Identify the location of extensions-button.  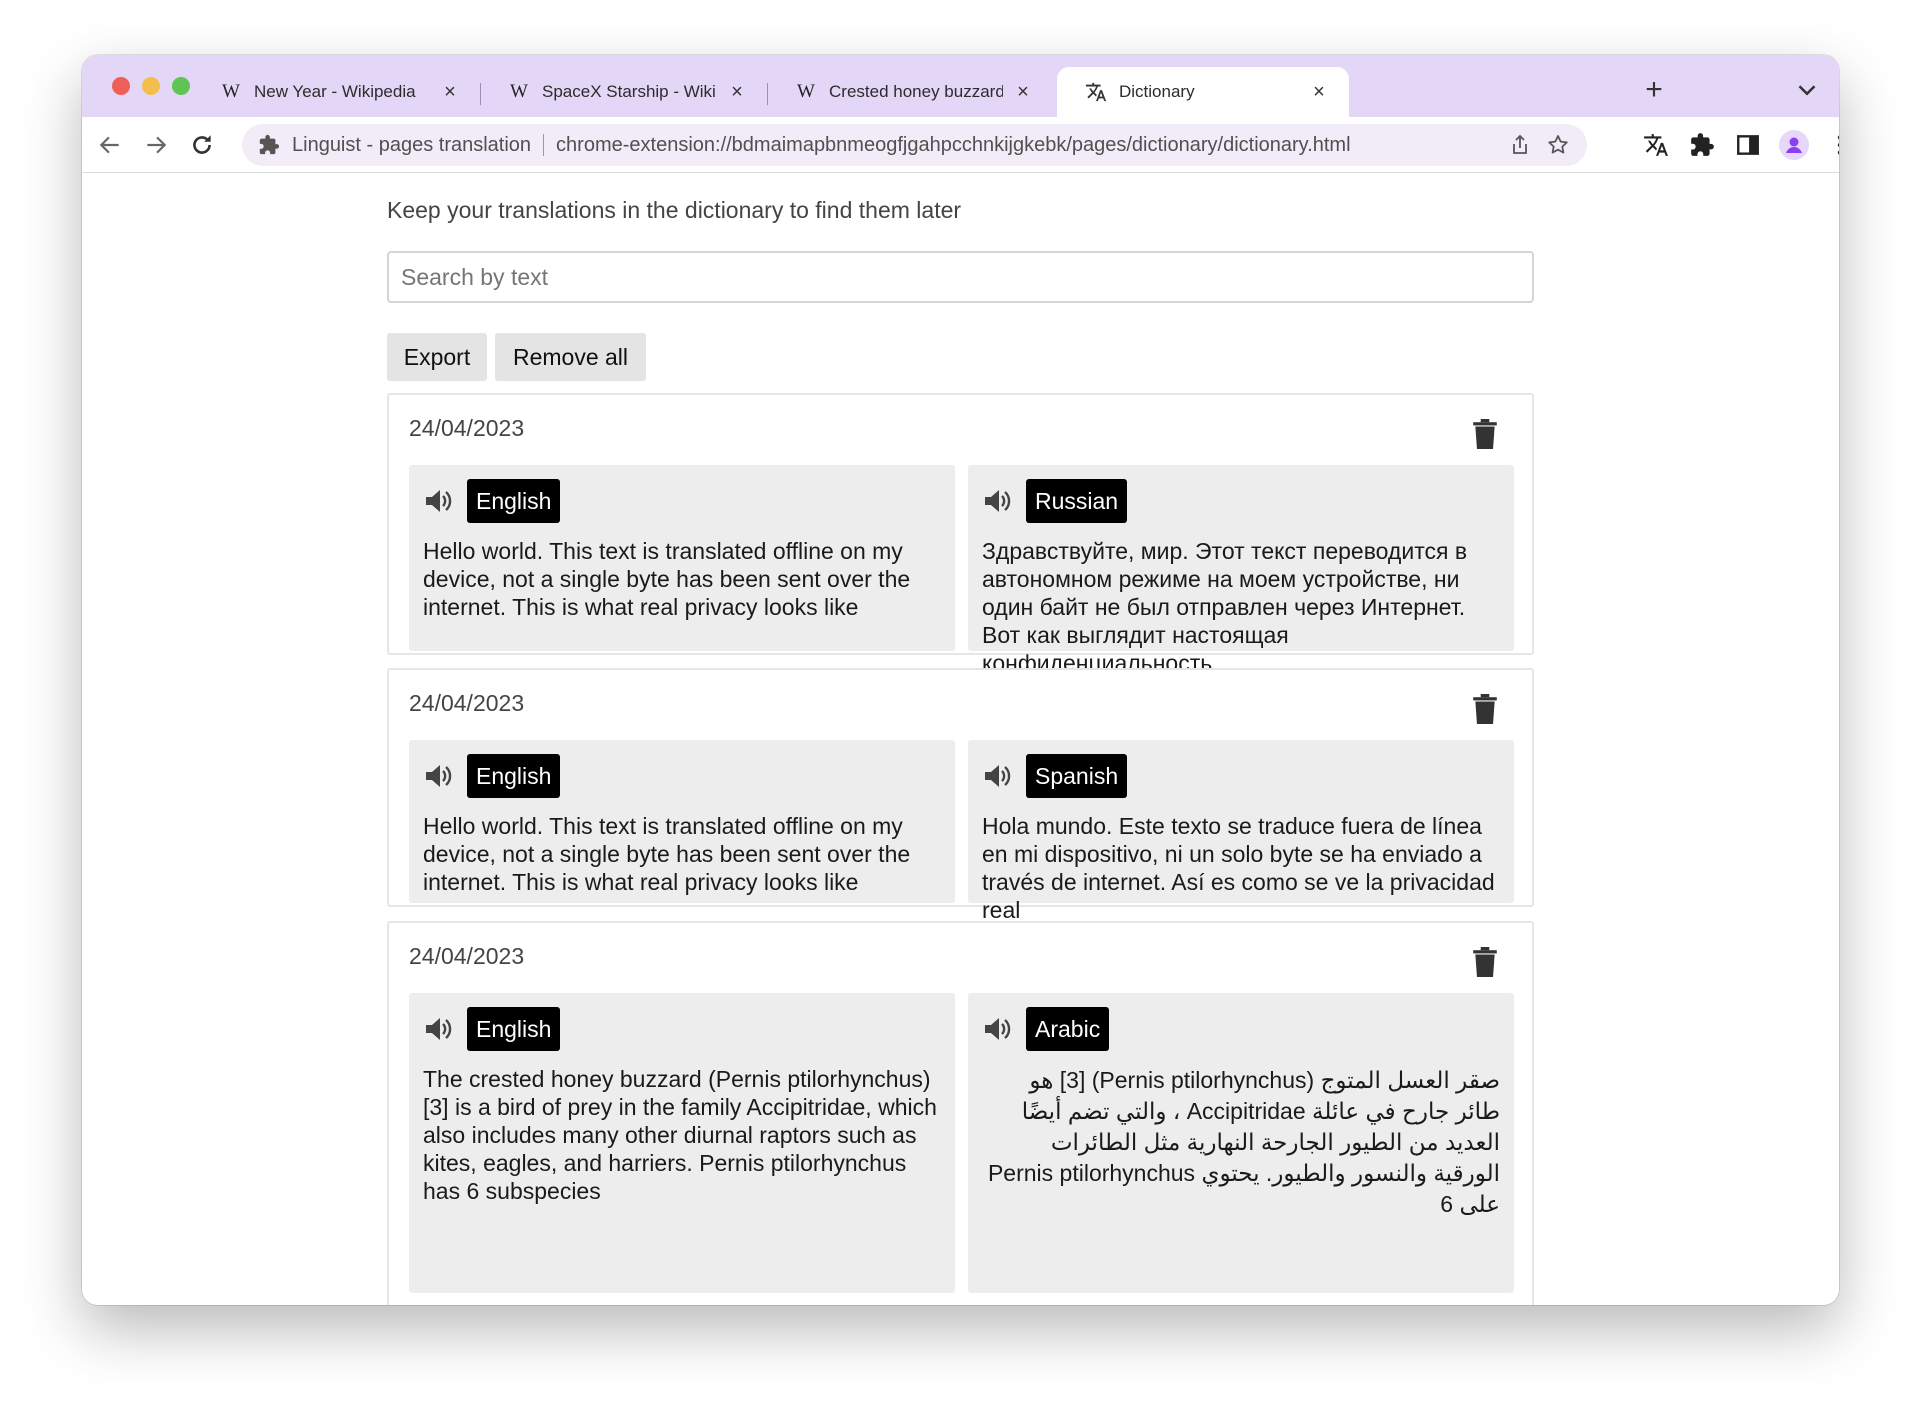
(1702, 145).